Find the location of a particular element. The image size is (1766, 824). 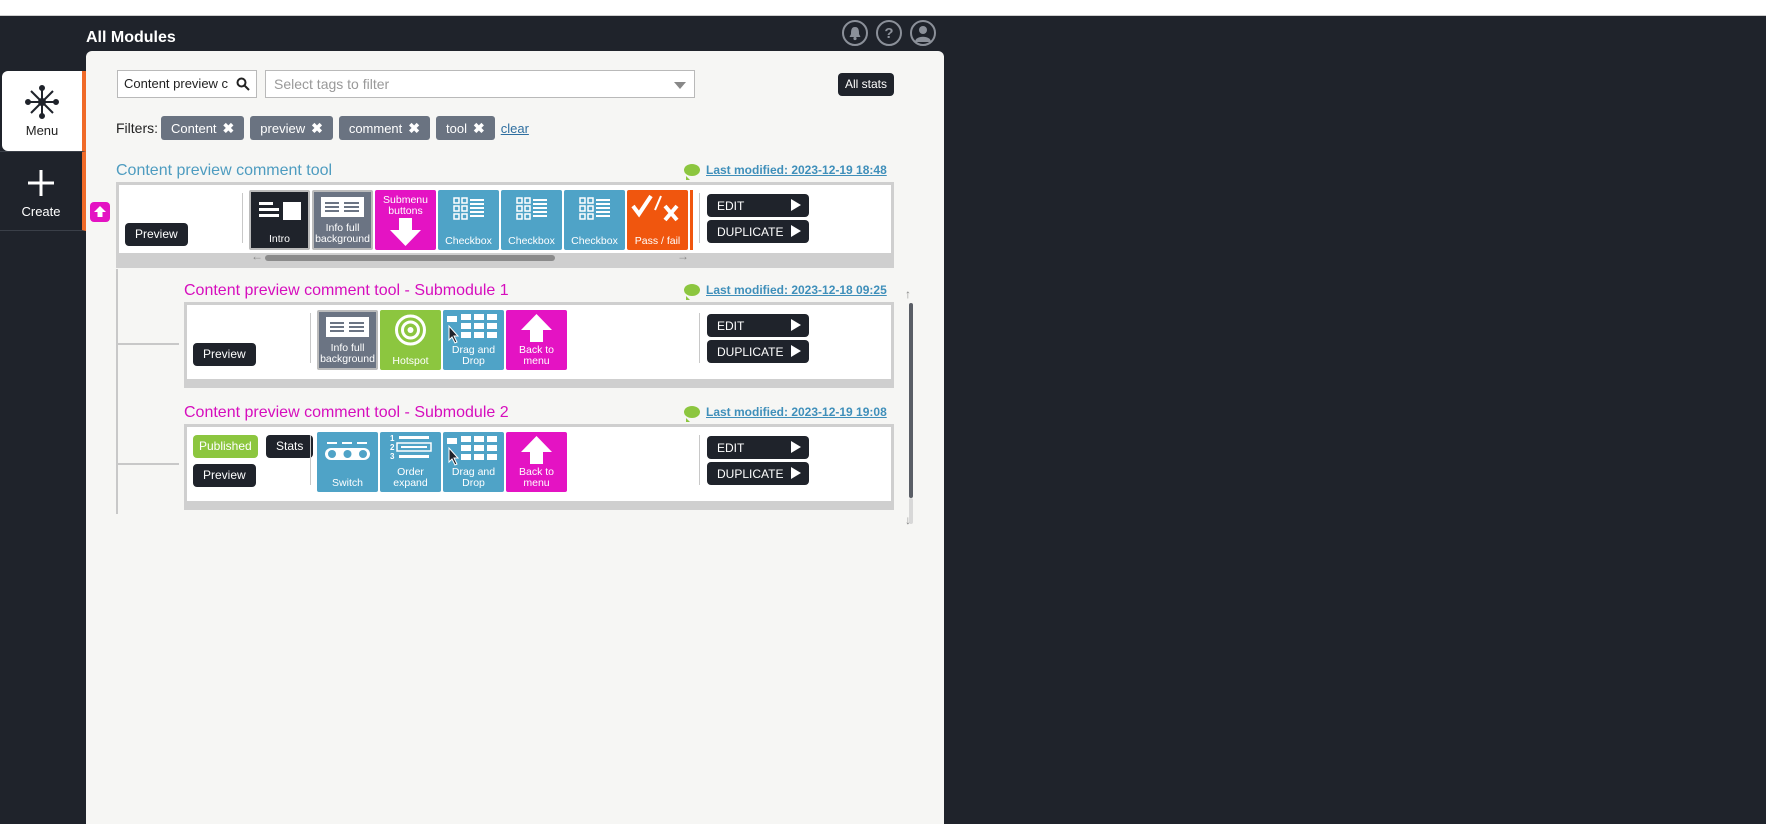

user-avatar-icon is located at coordinates (923, 33).